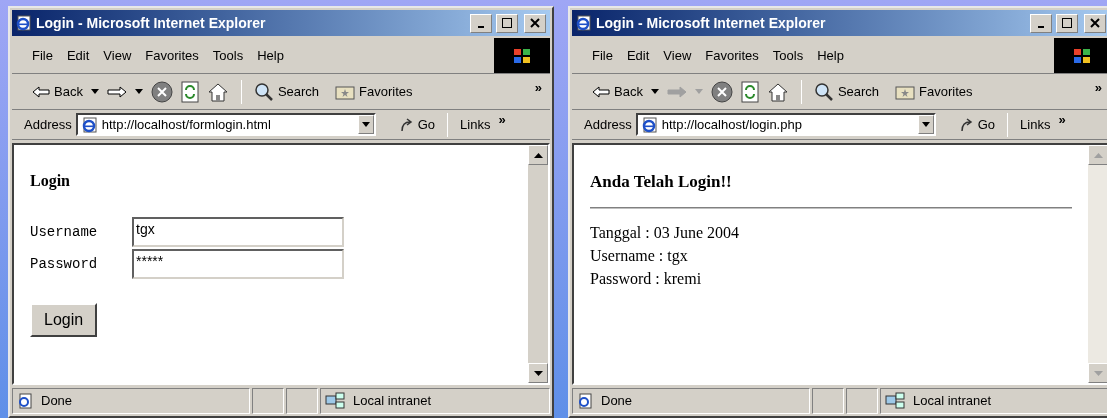 Image resolution: width=1107 pixels, height=418 pixels. What do you see at coordinates (646, 278) in the screenshot?
I see `result-line: Password : kremi` at bounding box center [646, 278].